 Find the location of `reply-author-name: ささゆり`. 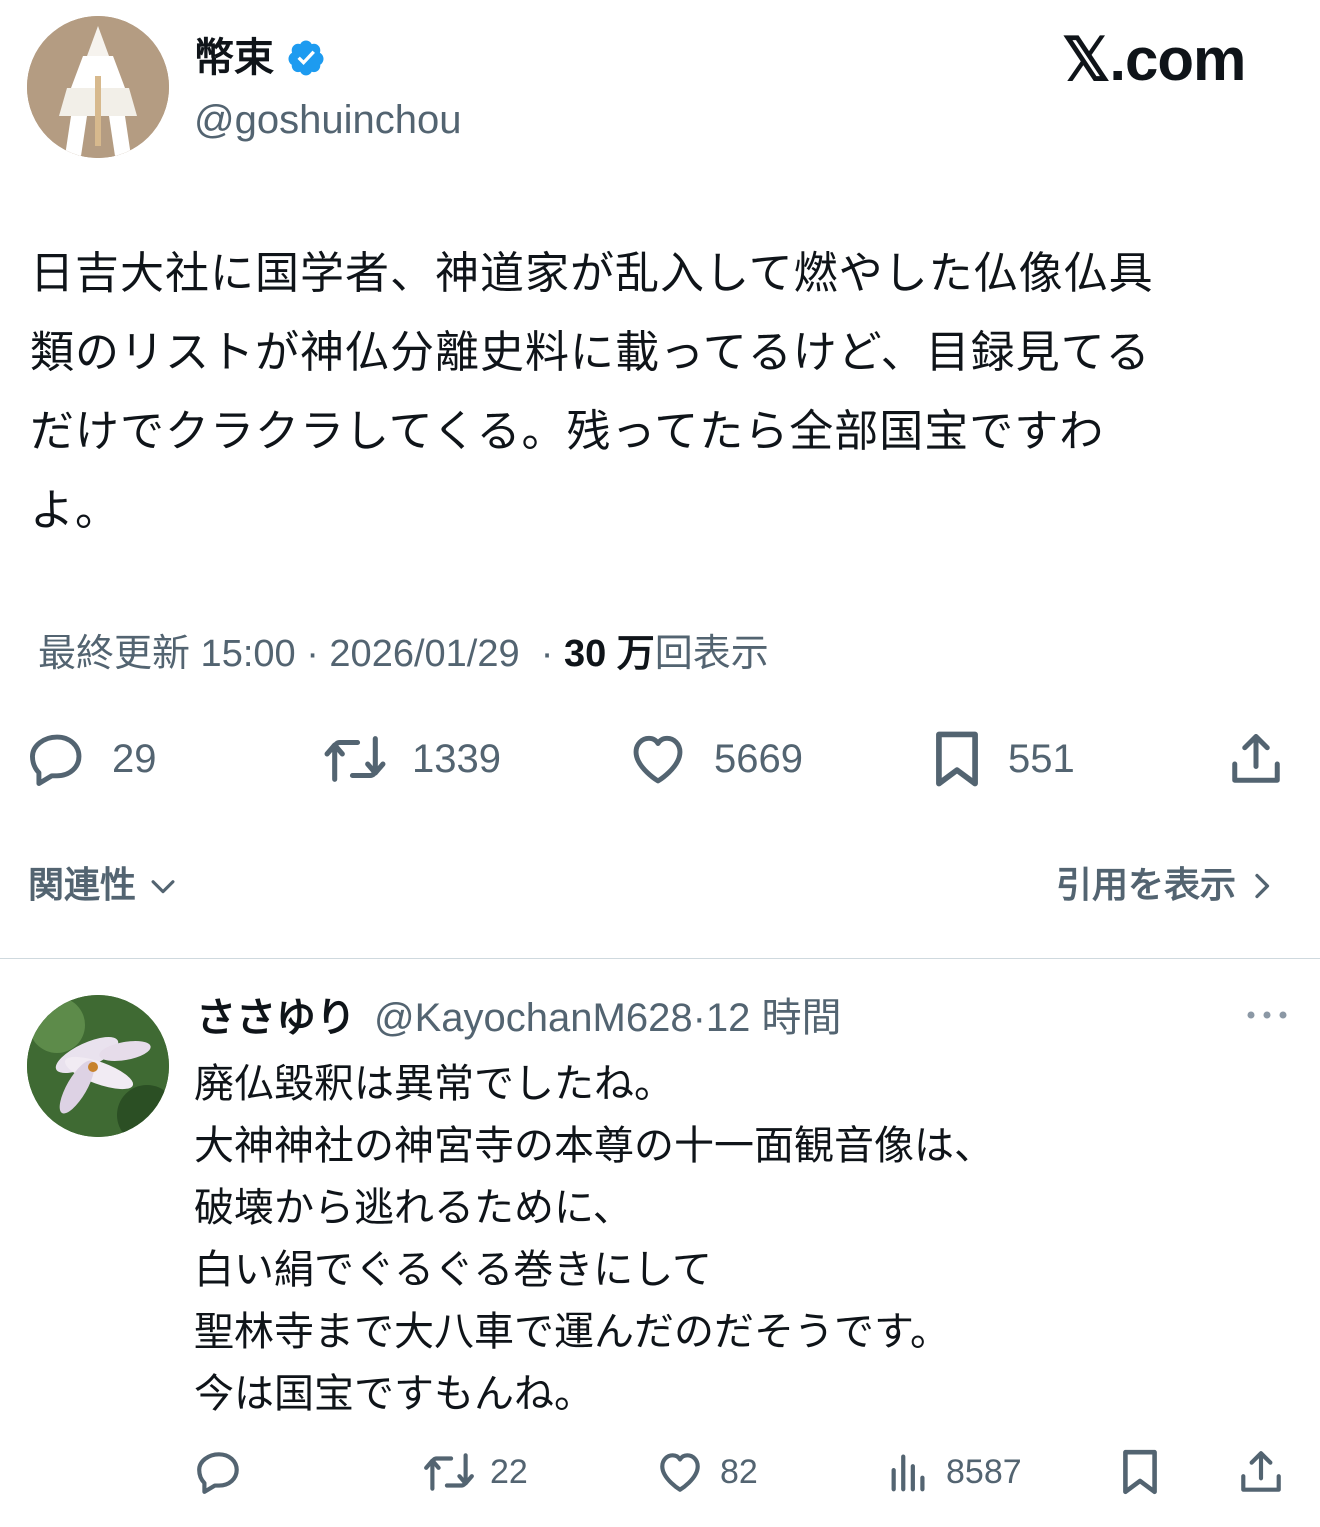

reply-author-name: ささゆり is located at coordinates (276, 1018).